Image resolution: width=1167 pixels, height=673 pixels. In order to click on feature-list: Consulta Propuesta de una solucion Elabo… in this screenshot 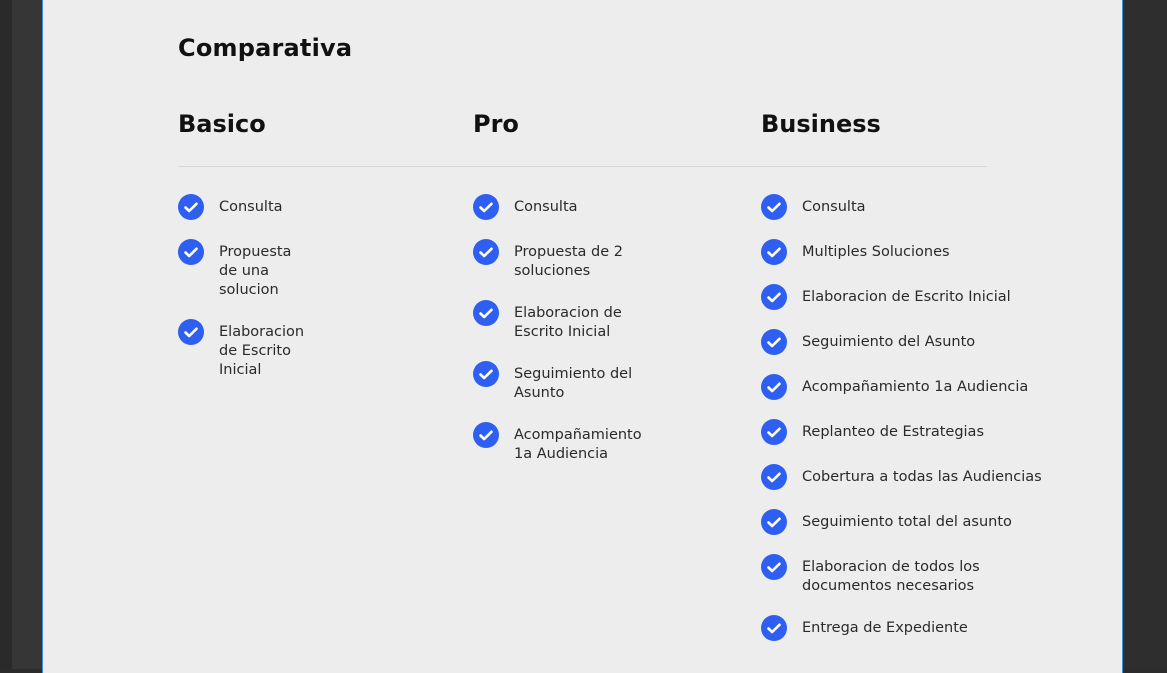, I will do `click(241, 296)`.